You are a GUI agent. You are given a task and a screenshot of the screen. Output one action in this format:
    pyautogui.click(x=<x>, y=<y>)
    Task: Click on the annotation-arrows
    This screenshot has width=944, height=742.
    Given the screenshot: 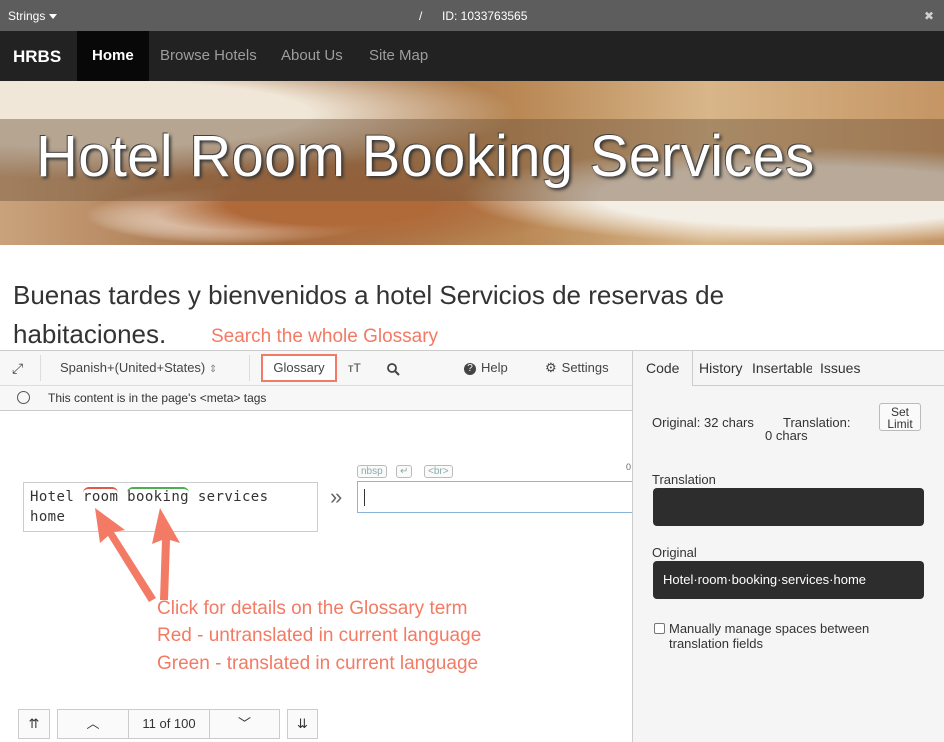 What is the action you would take?
    pyautogui.click(x=137, y=555)
    